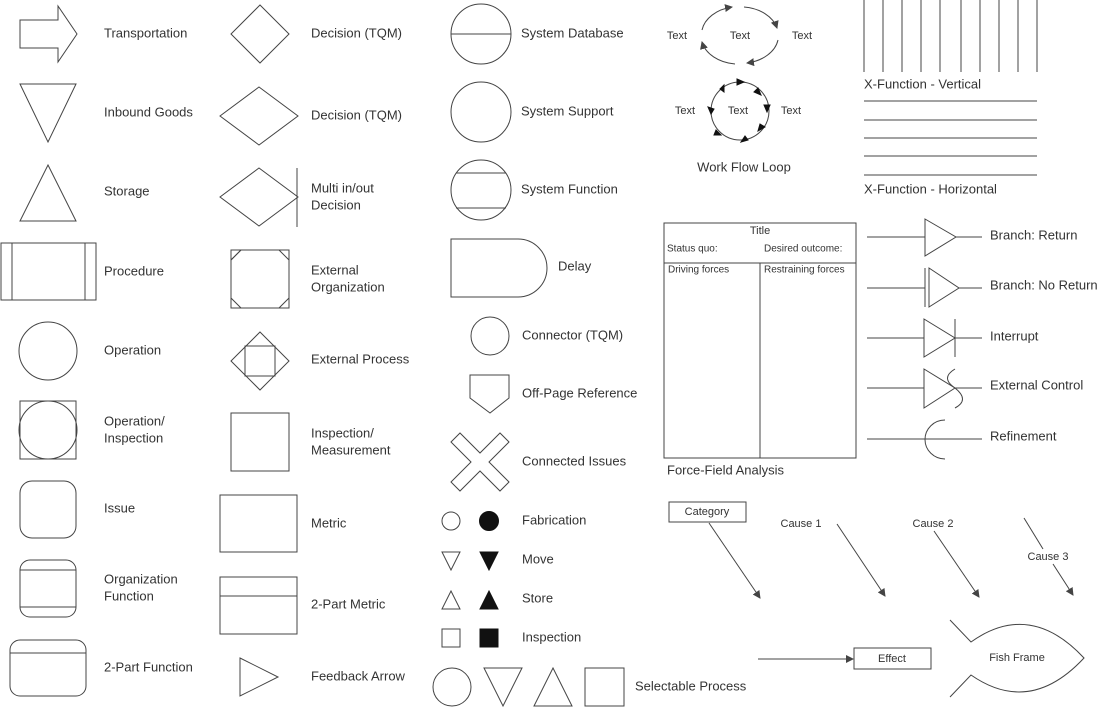 The width and height of the screenshot is (1114, 707). What do you see at coordinates (714, 550) in the screenshot?
I see `fishbone-category: Category` at bounding box center [714, 550].